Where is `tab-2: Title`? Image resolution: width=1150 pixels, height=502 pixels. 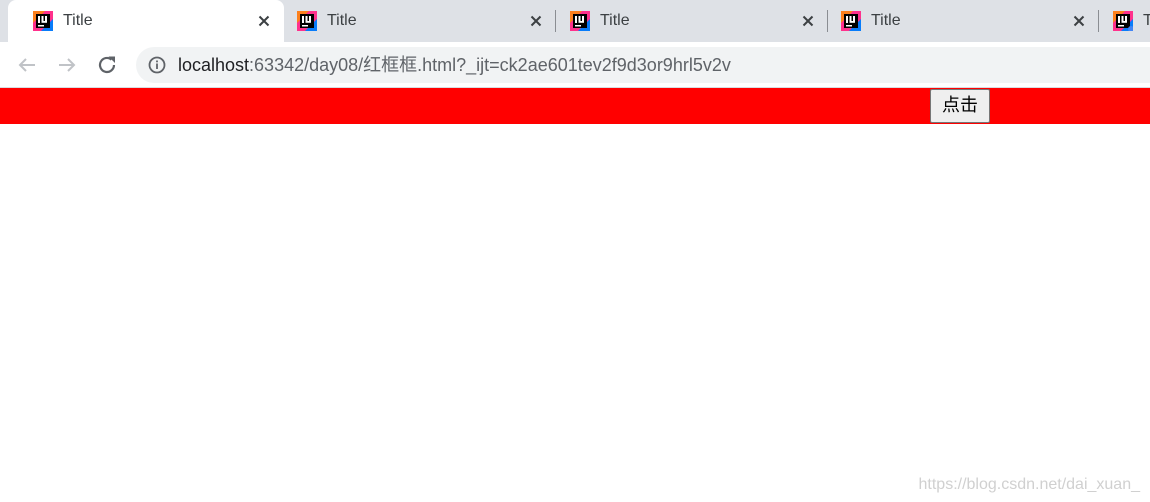 tab-2: Title is located at coordinates (414, 21).